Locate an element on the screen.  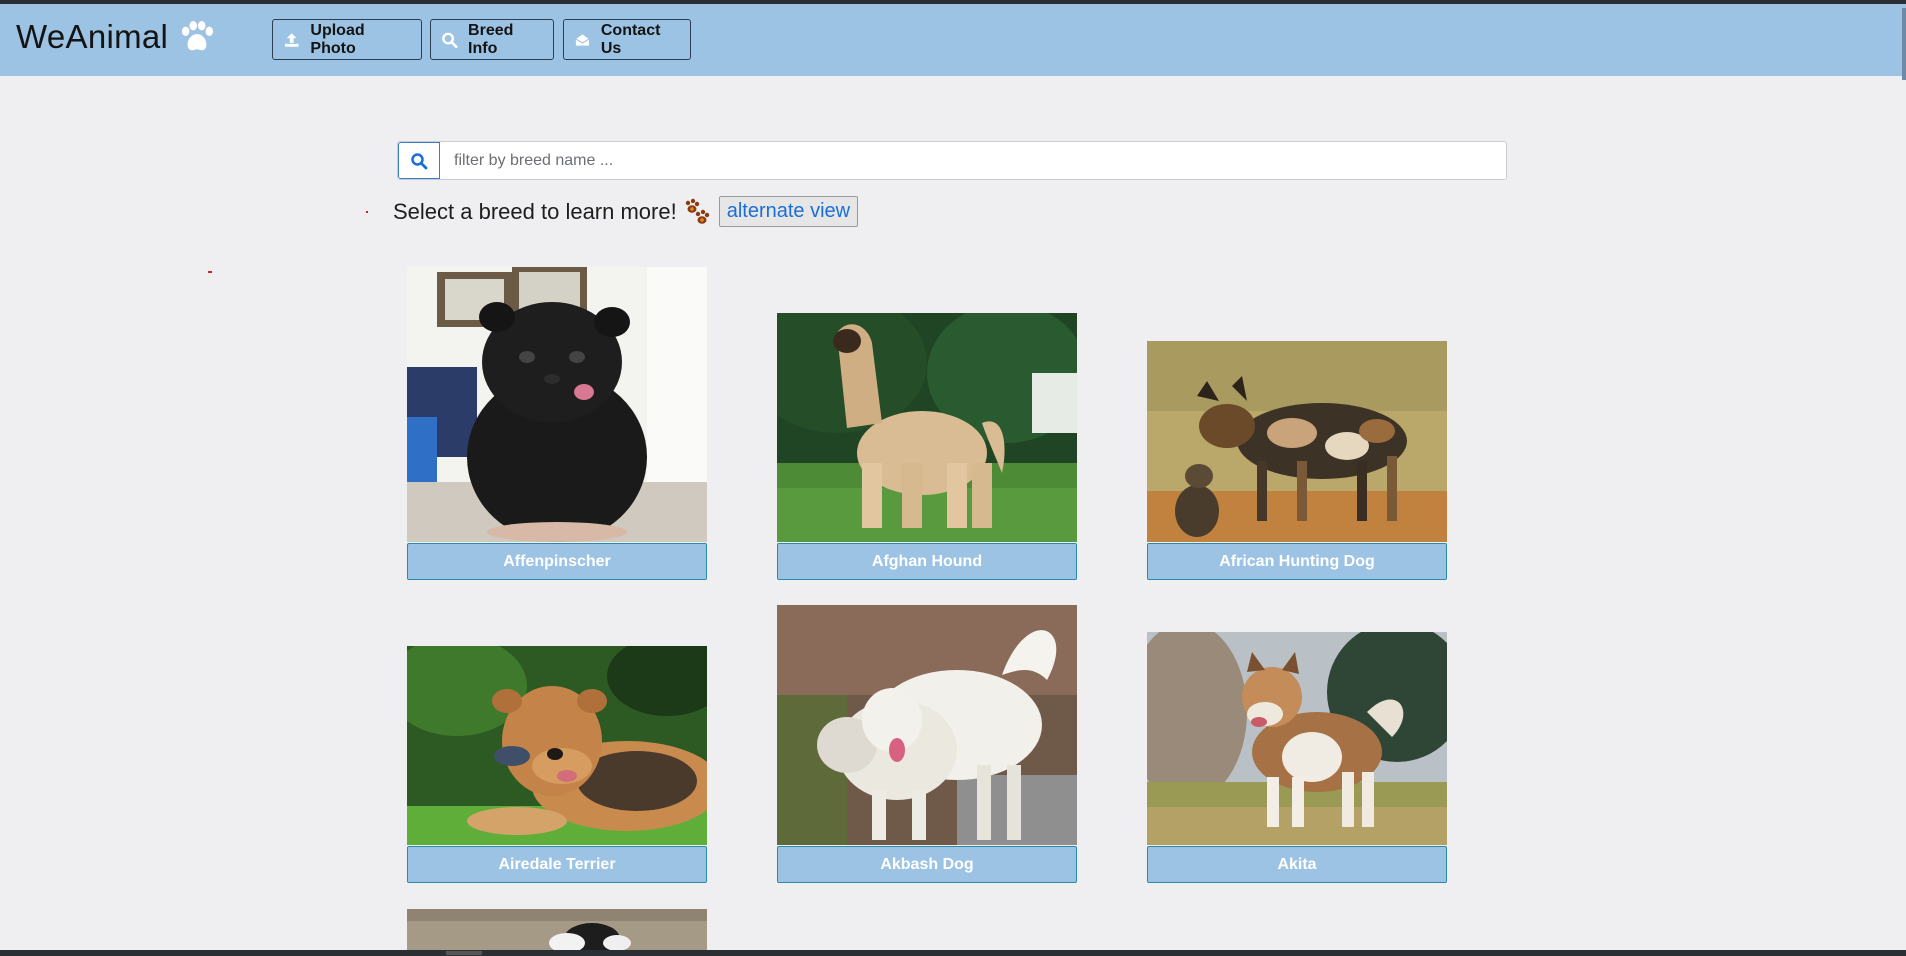
upload-photo-button: Upload Photo is located at coordinates (347, 39).